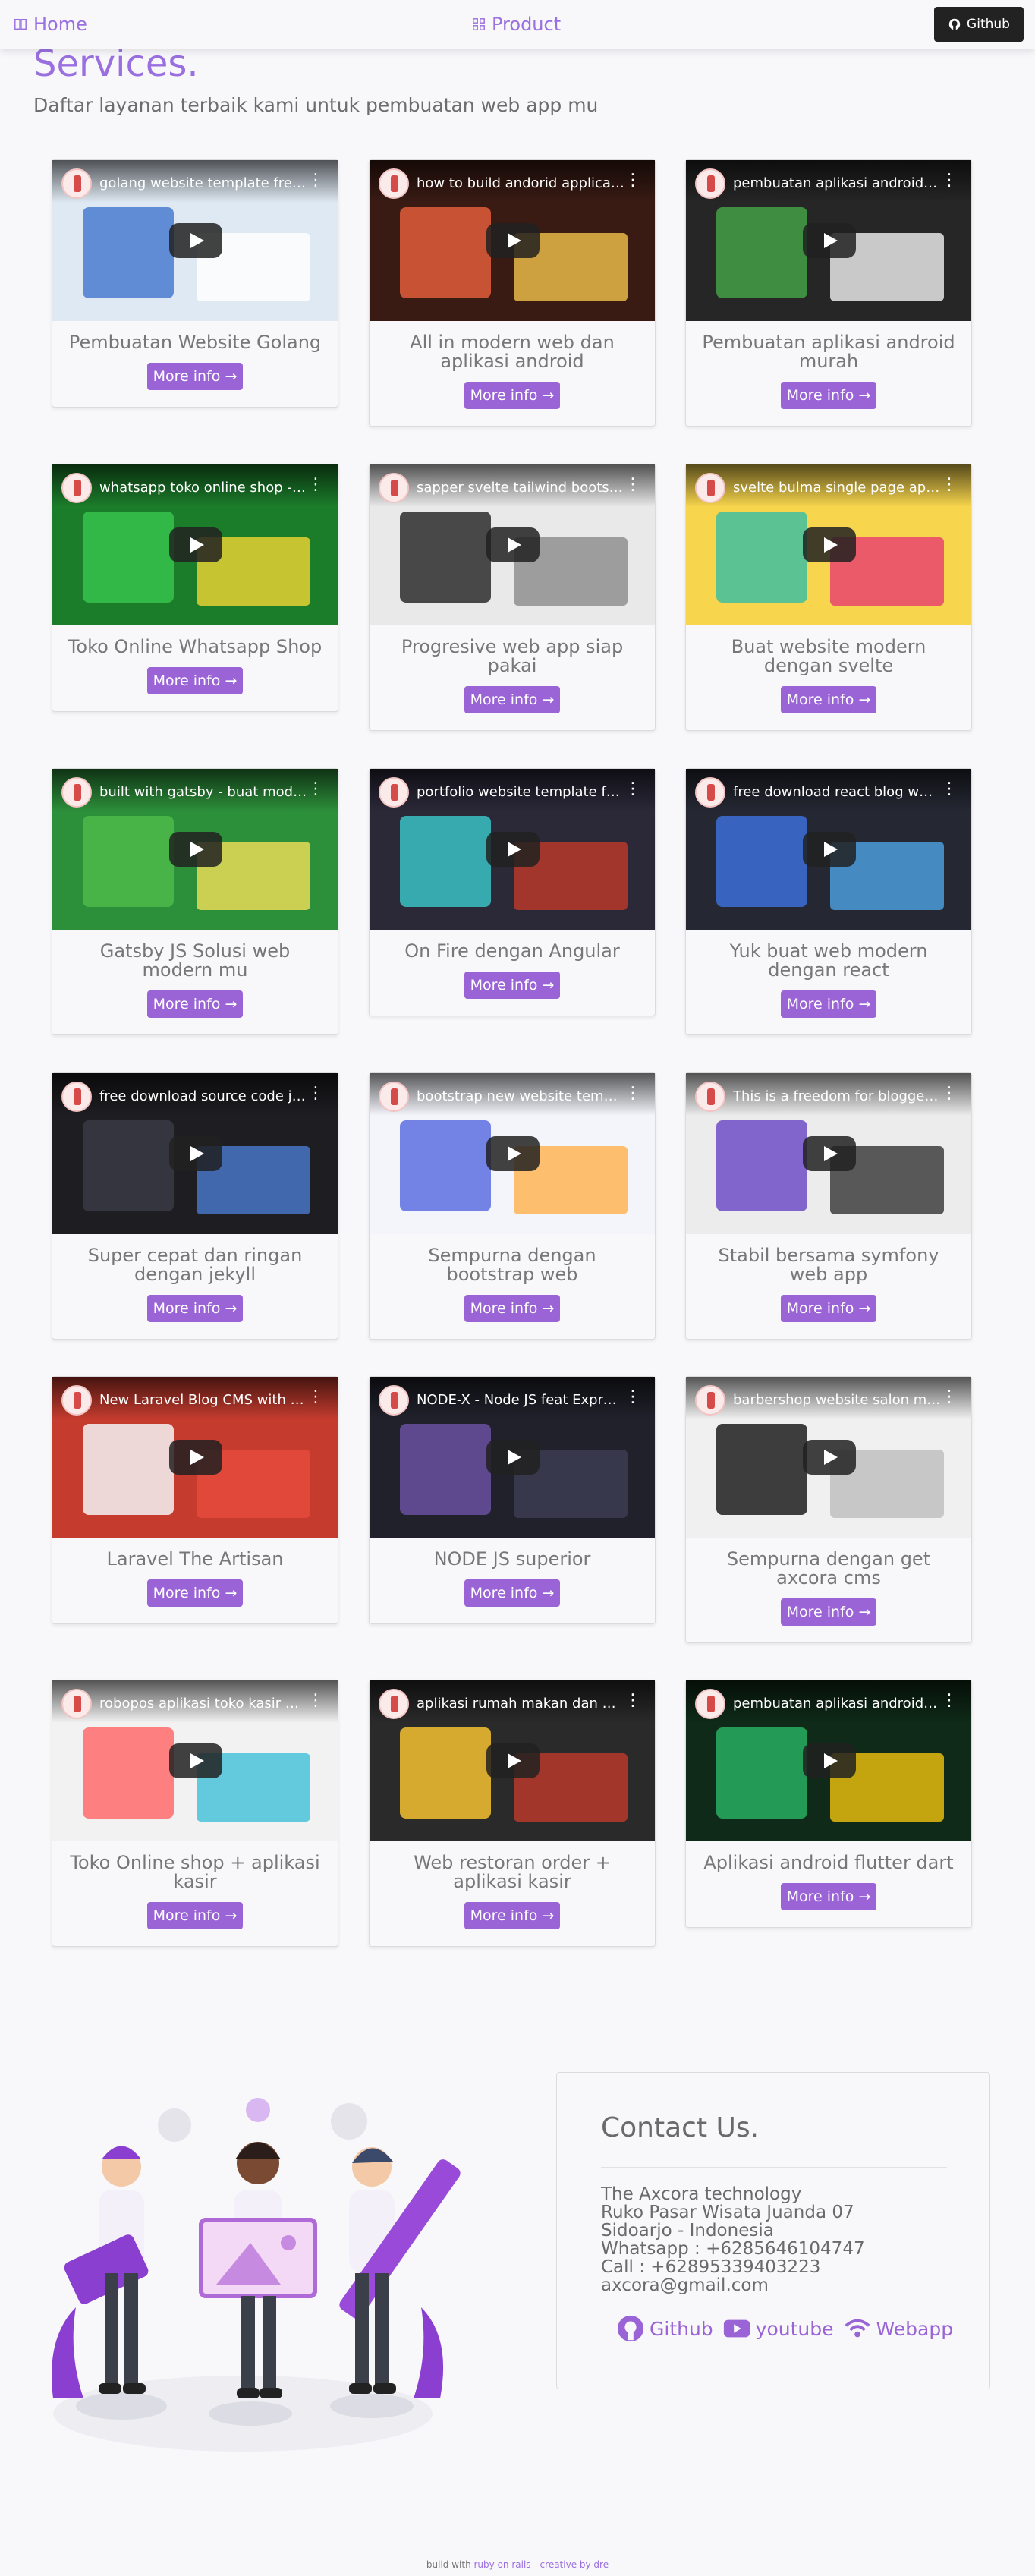  Describe the element at coordinates (512, 544) in the screenshot. I see `video-thumbnail: sapper svelte tailwind bootstr... ⋮` at that location.